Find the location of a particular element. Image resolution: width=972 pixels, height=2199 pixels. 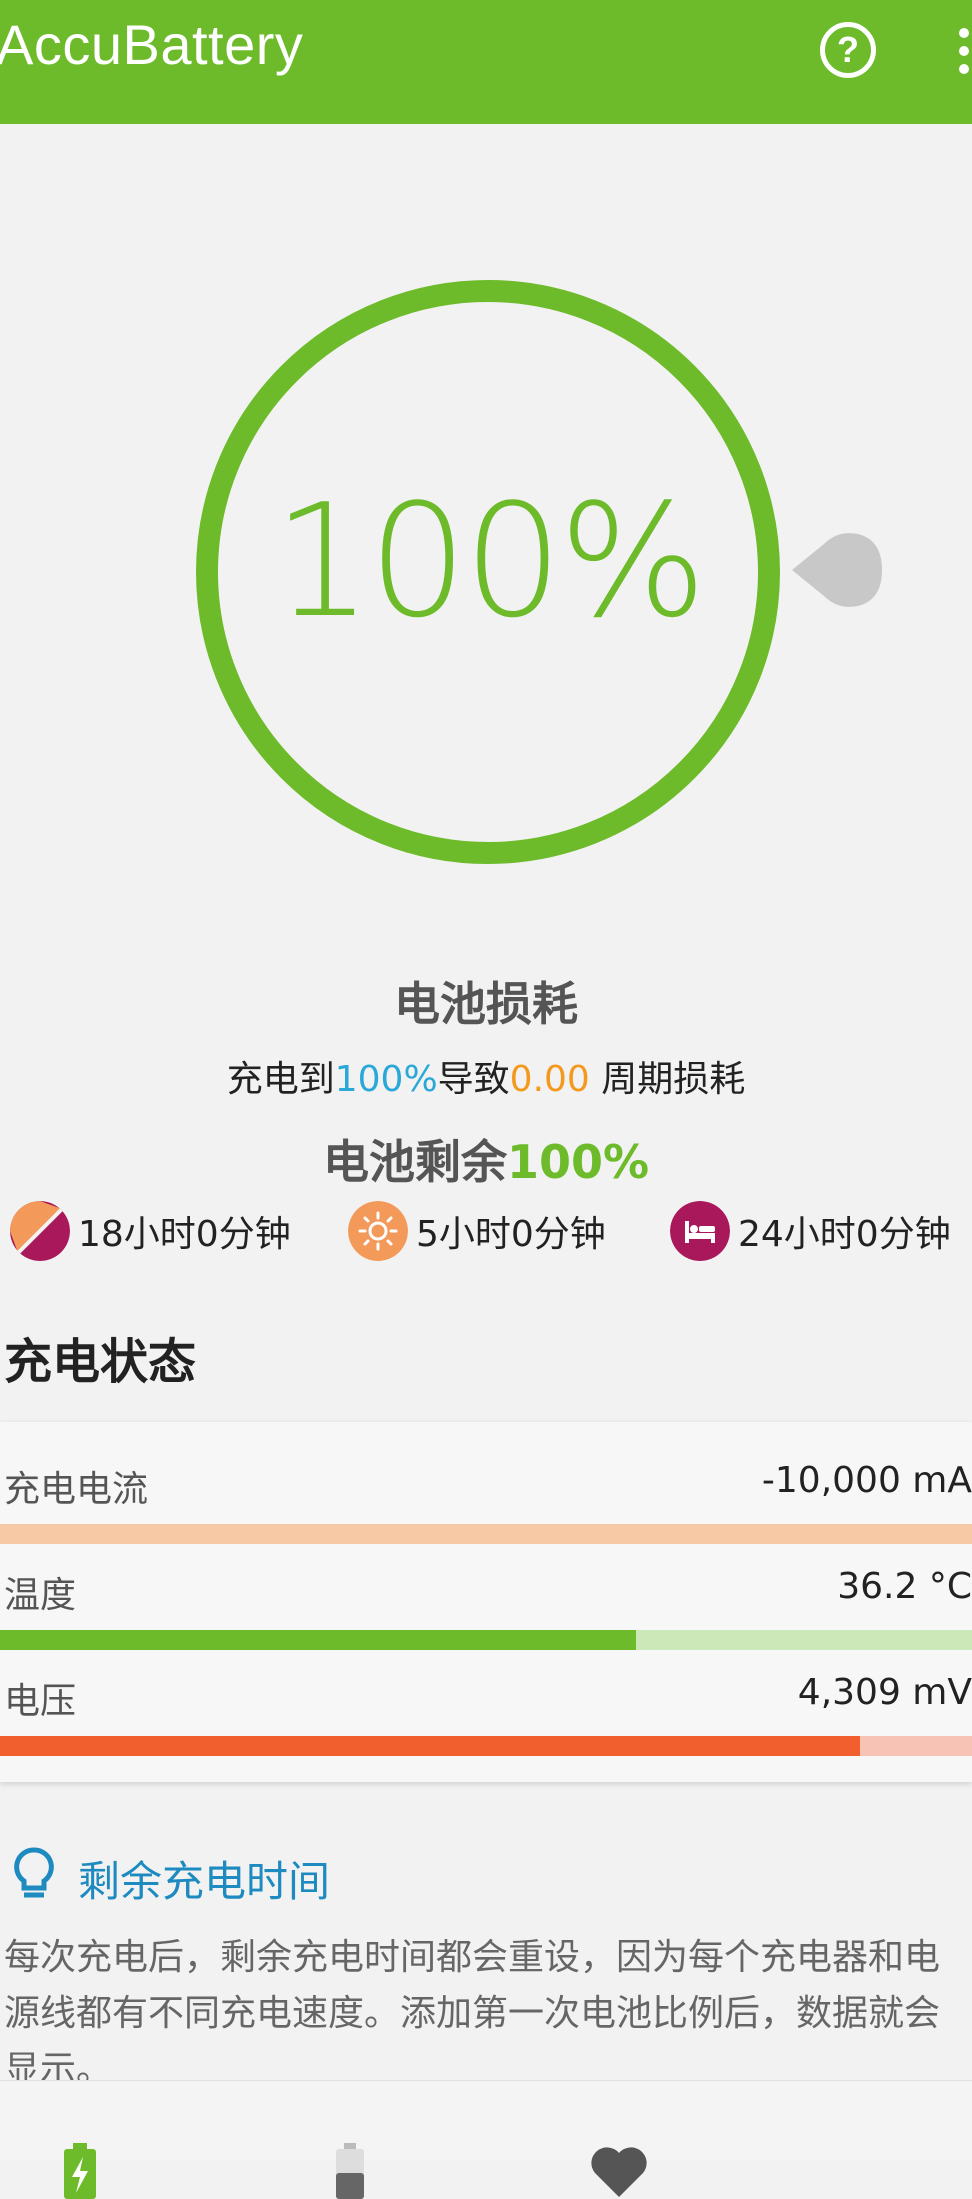

lightbulb-icon is located at coordinates (34, 1872).